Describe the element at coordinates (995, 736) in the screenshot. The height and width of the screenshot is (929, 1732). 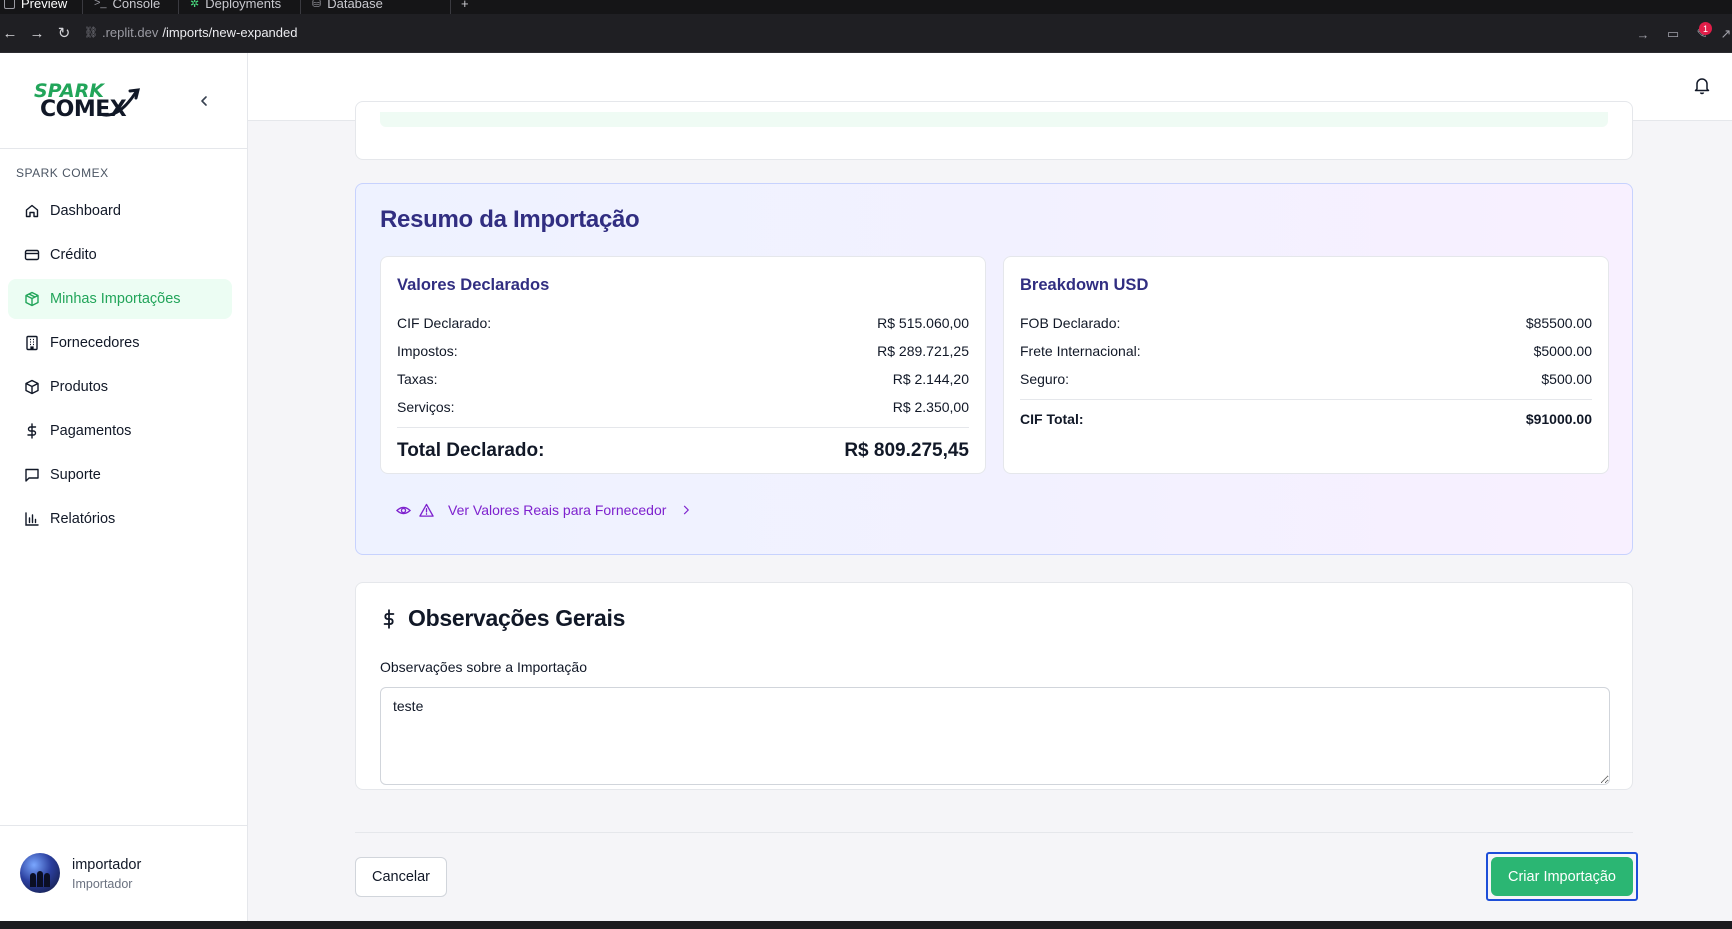
I see `observations-textarea: teste` at that location.